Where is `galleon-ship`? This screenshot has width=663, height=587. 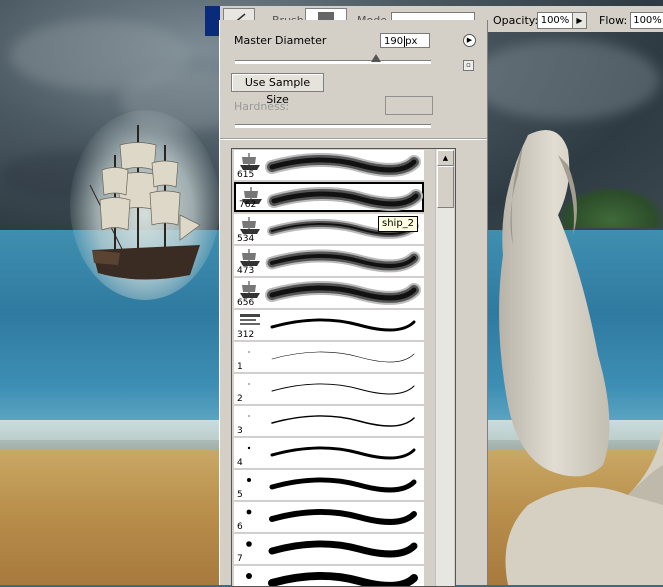
galleon-ship is located at coordinates (145, 202).